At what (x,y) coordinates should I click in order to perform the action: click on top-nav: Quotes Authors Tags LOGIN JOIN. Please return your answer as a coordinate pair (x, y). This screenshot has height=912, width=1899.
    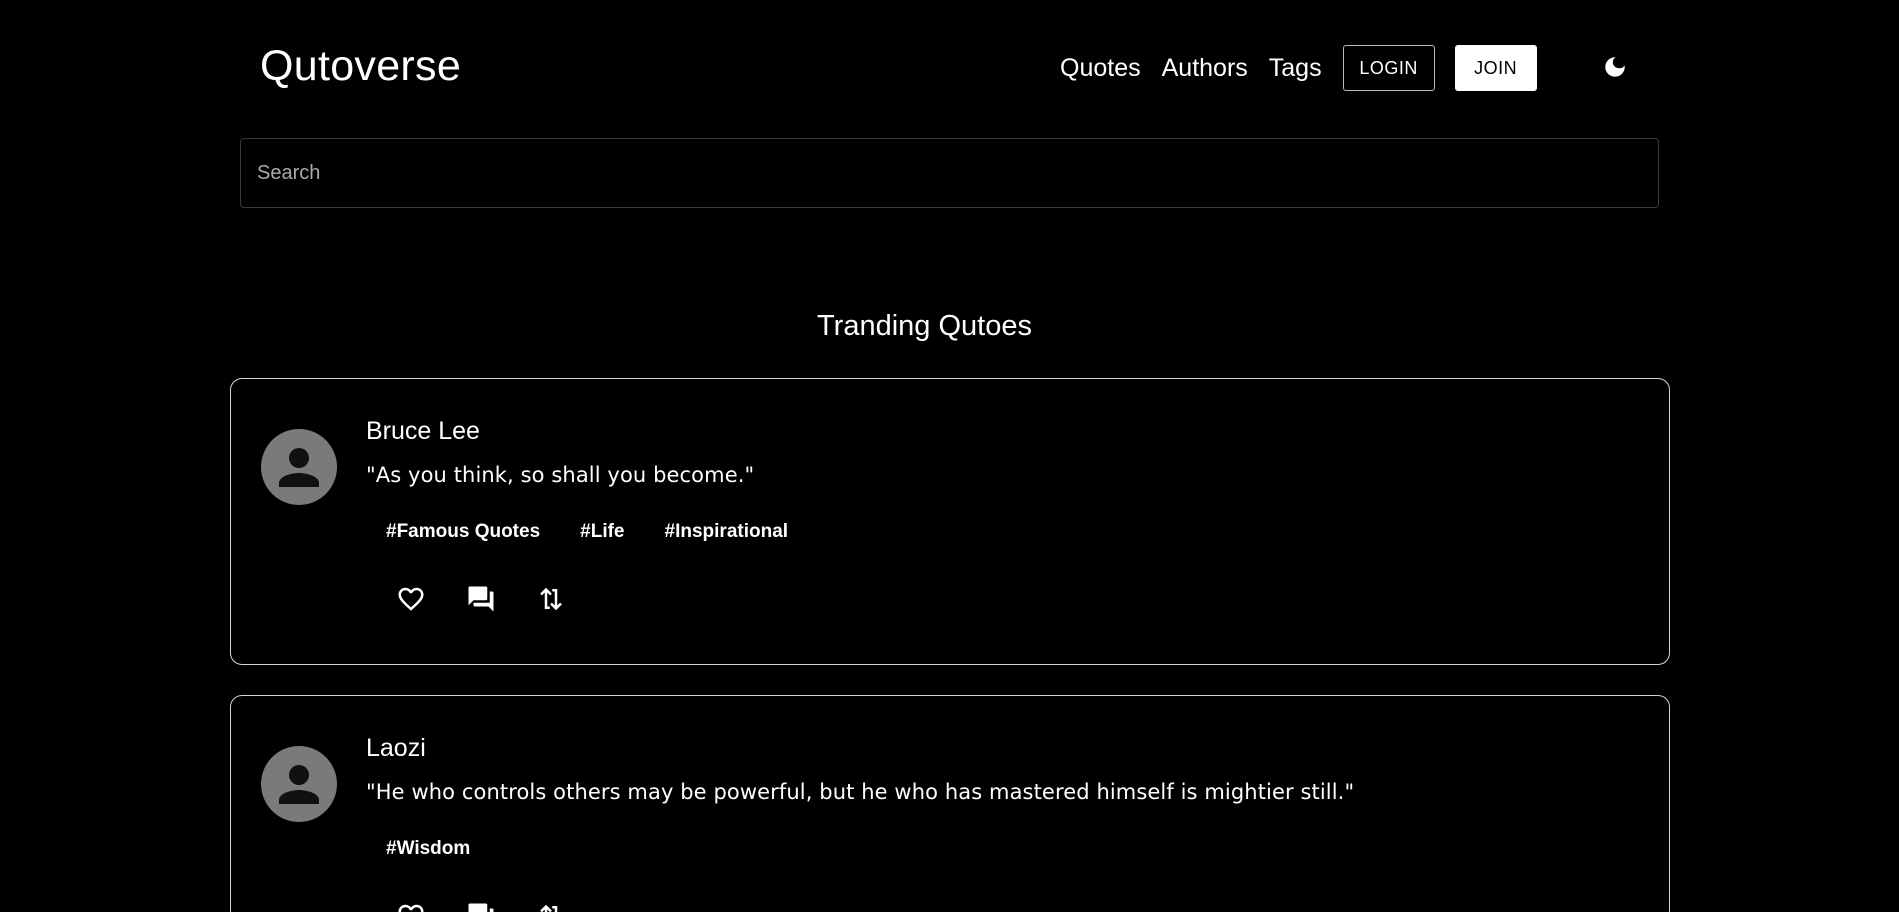
    Looking at the image, I should click on (1298, 68).